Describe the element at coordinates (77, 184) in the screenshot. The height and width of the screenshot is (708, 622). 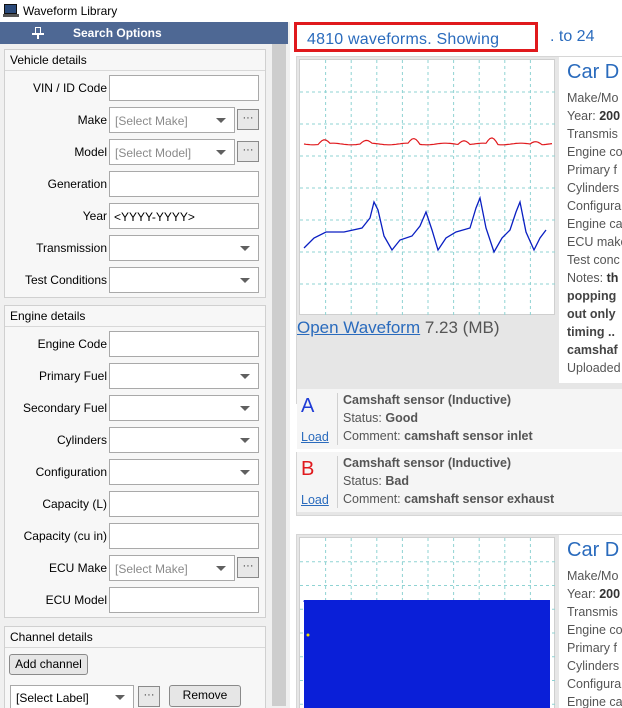
I see `generation-label: Generation` at that location.